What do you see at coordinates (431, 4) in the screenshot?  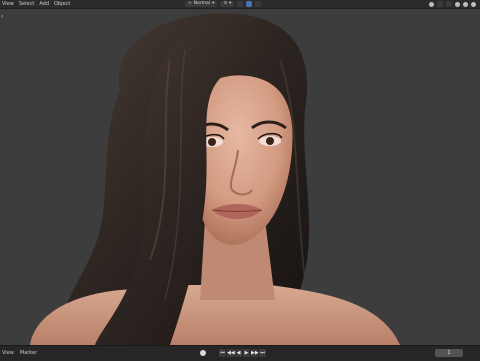 I see `visibility-icon` at bounding box center [431, 4].